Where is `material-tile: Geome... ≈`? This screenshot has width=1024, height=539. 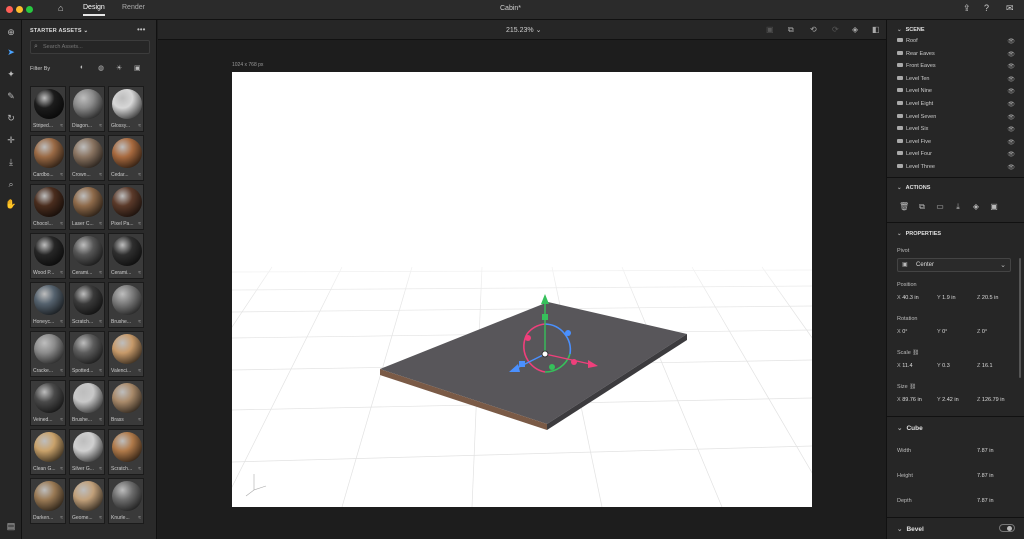 material-tile: Geome... ≈ is located at coordinates (87, 501).